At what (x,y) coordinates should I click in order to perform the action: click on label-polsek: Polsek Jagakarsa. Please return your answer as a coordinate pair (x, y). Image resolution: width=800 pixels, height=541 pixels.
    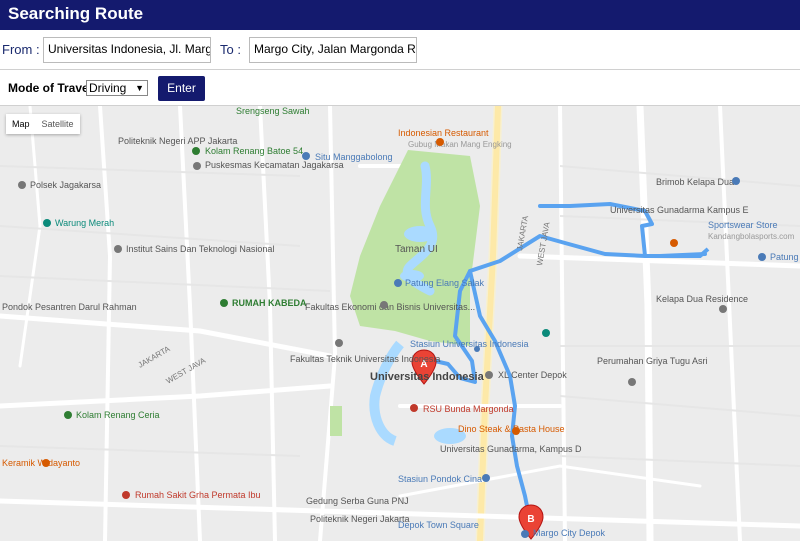
    Looking at the image, I should click on (65, 185).